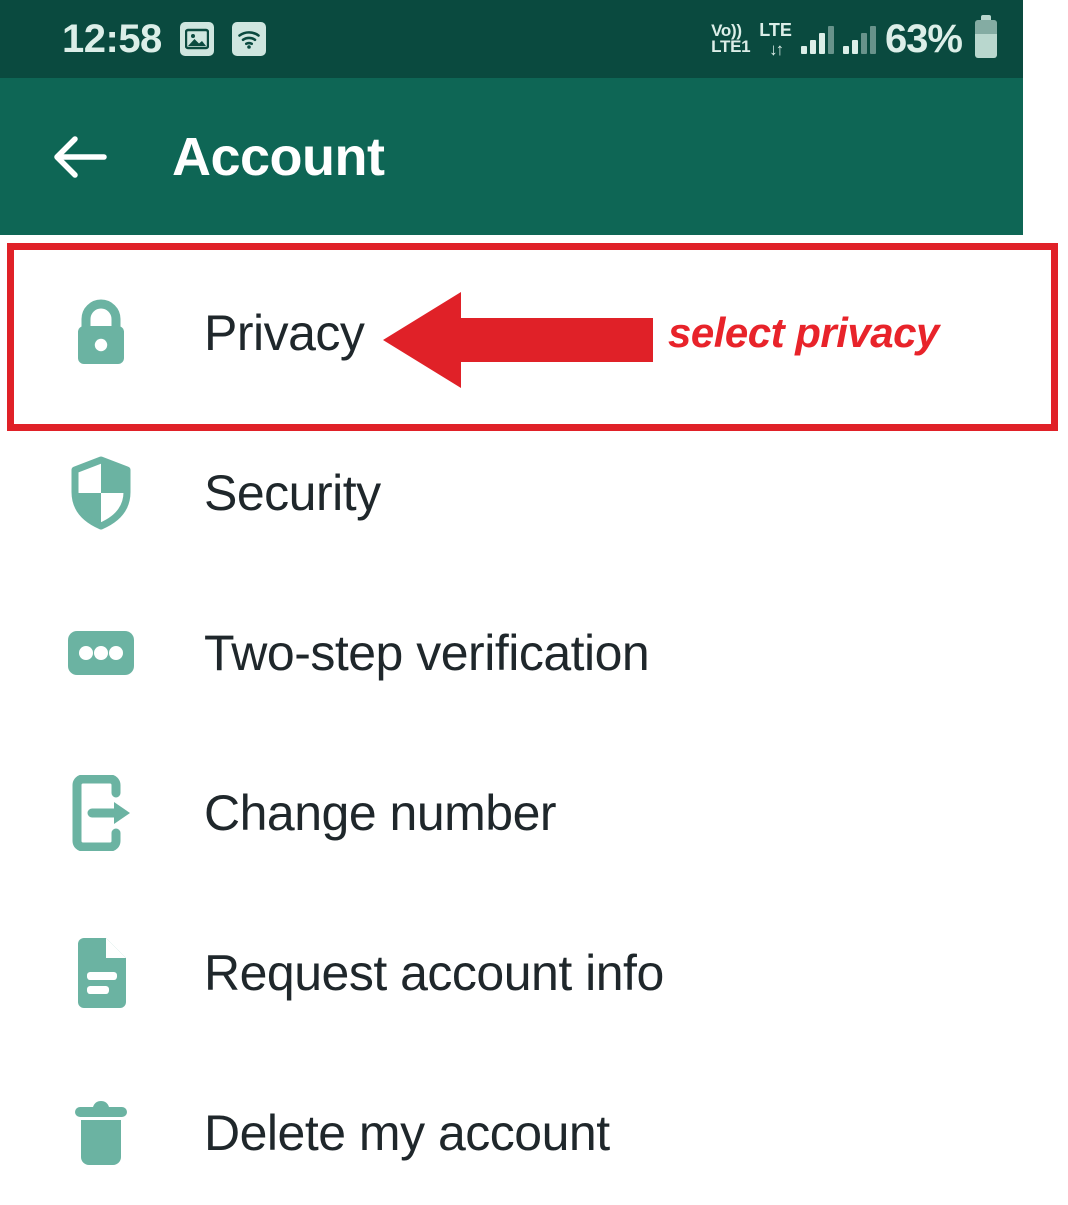 The image size is (1068, 1205). Describe the element at coordinates (775, 29) in the screenshot. I see `lte-label: LTE` at that location.